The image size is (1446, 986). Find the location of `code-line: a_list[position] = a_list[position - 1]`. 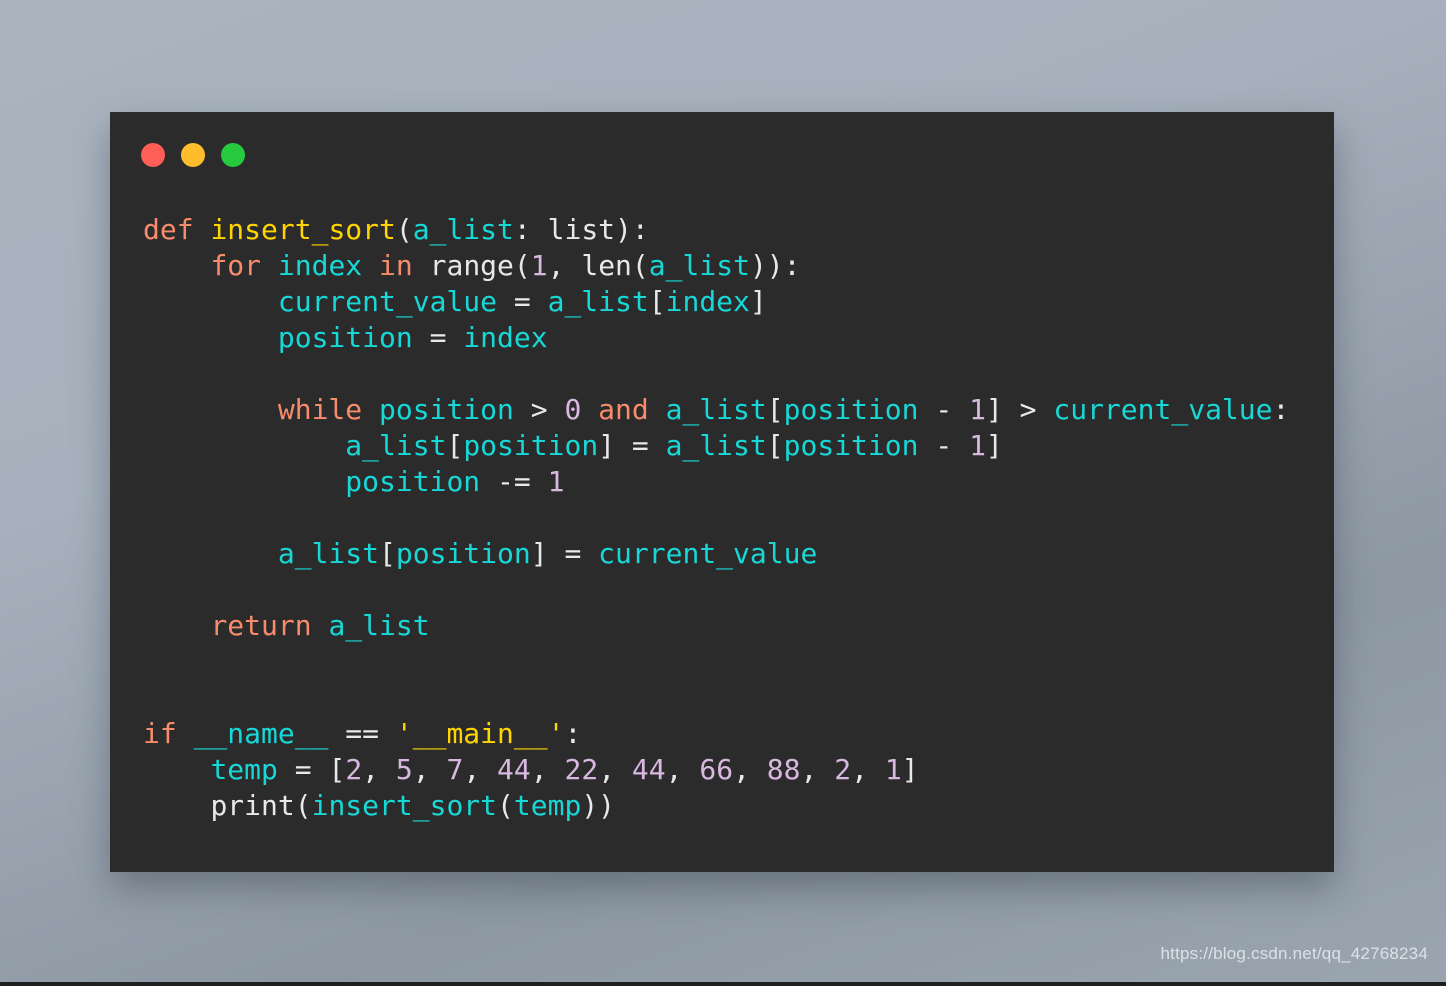

code-line: a_list[position] = a_list[position - 1] is located at coordinates (674, 445).